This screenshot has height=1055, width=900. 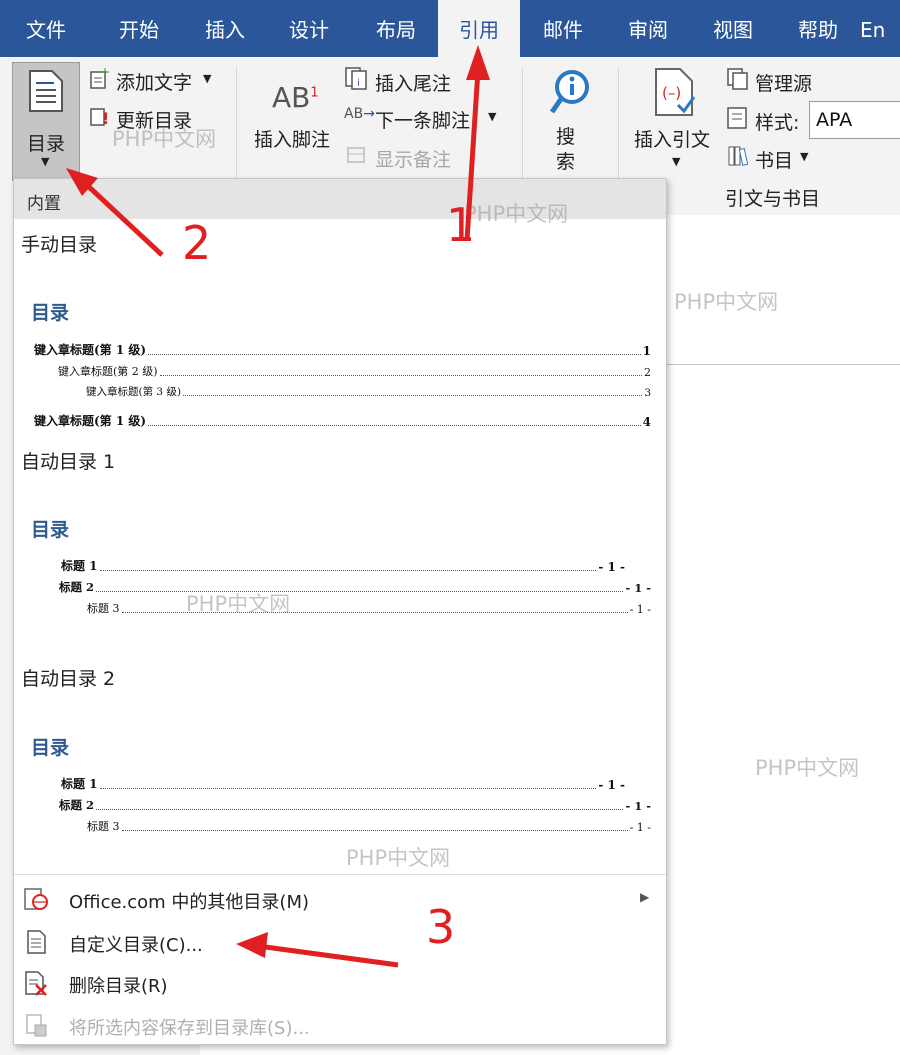 What do you see at coordinates (317, 950) in the screenshot?
I see `arrow-to-custom-toc` at bounding box center [317, 950].